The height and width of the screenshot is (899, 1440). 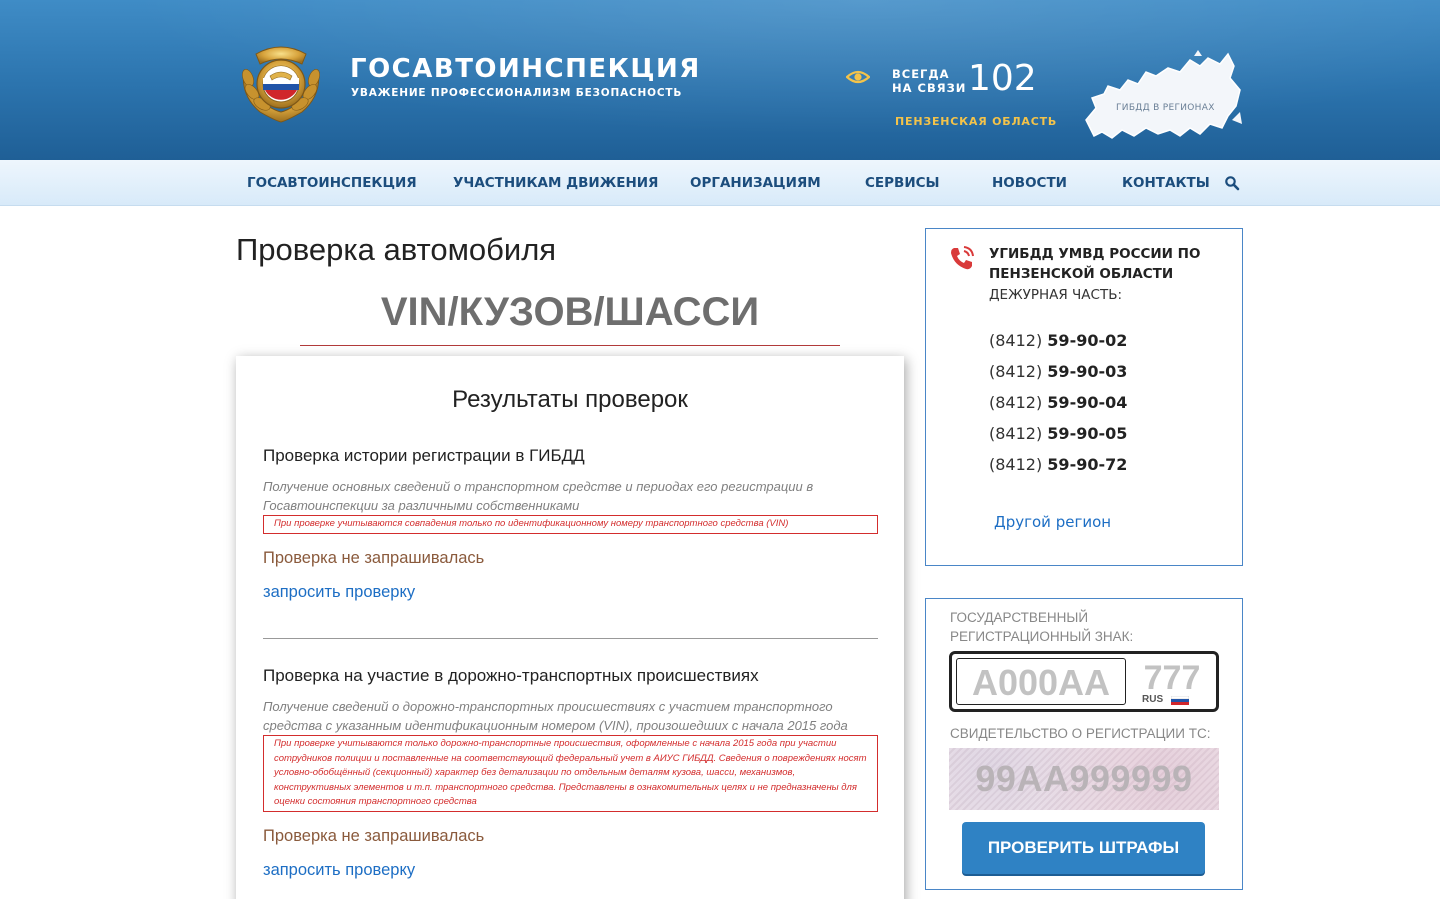 I want to click on search-icon, so click(x=1232, y=183).